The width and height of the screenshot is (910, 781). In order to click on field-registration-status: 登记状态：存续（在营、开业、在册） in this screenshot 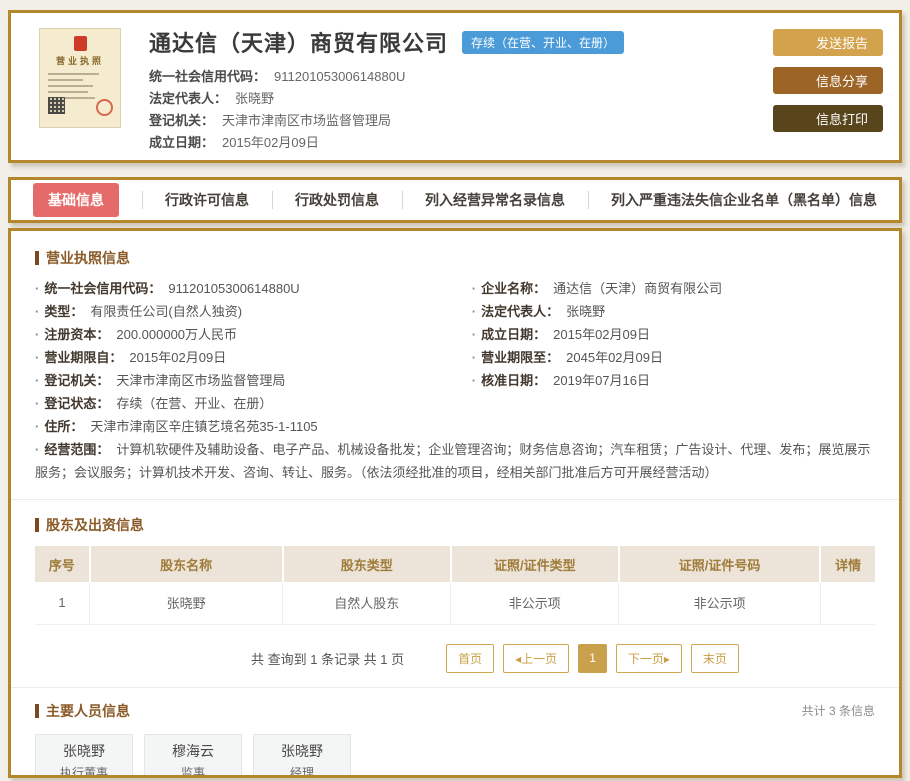, I will do `click(253, 403)`.